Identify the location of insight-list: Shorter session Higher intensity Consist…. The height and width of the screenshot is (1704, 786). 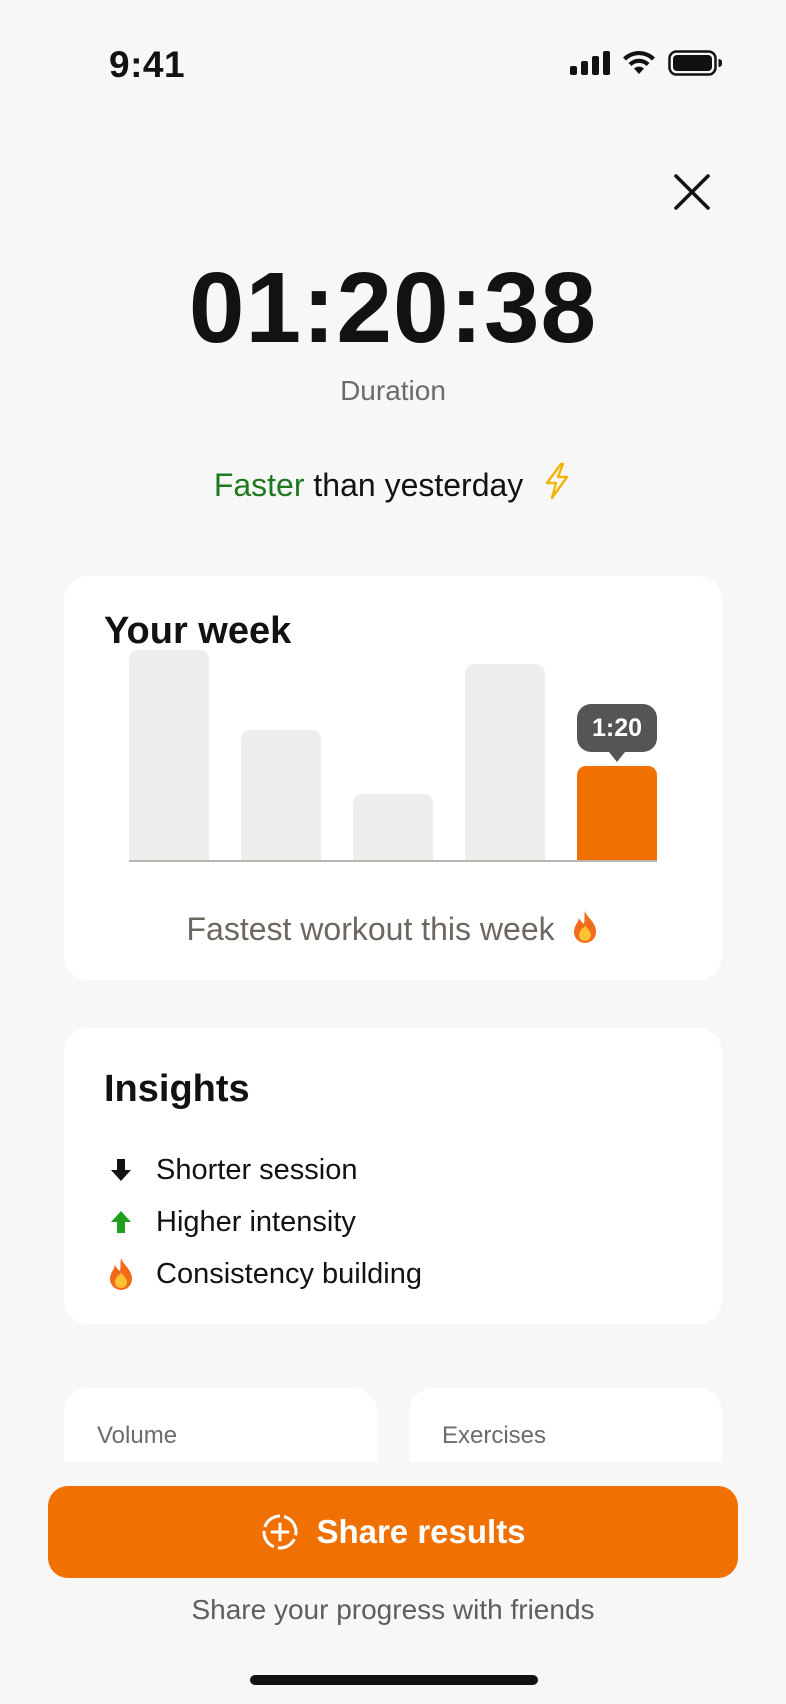
(263, 1222).